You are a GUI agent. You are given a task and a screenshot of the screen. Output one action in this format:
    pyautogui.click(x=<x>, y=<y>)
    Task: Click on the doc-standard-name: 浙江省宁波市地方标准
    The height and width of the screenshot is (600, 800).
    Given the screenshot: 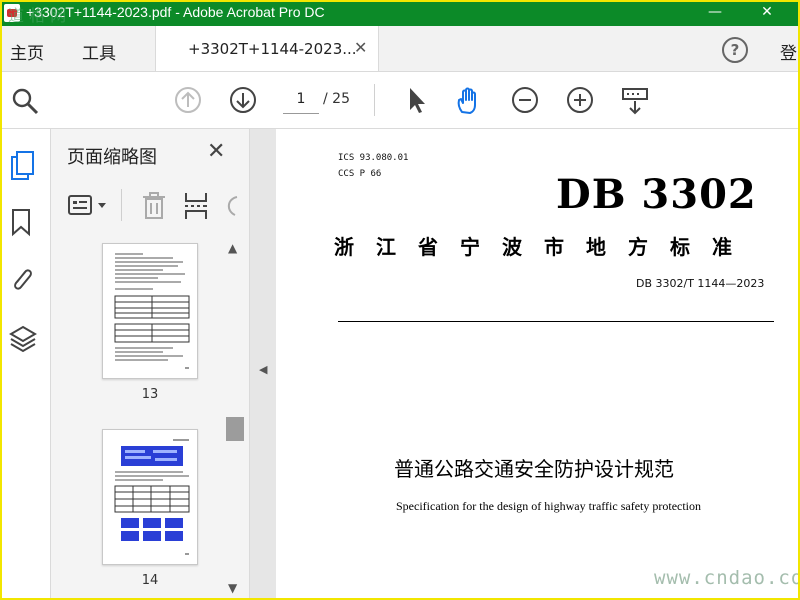 What is the action you would take?
    pyautogui.click(x=544, y=247)
    